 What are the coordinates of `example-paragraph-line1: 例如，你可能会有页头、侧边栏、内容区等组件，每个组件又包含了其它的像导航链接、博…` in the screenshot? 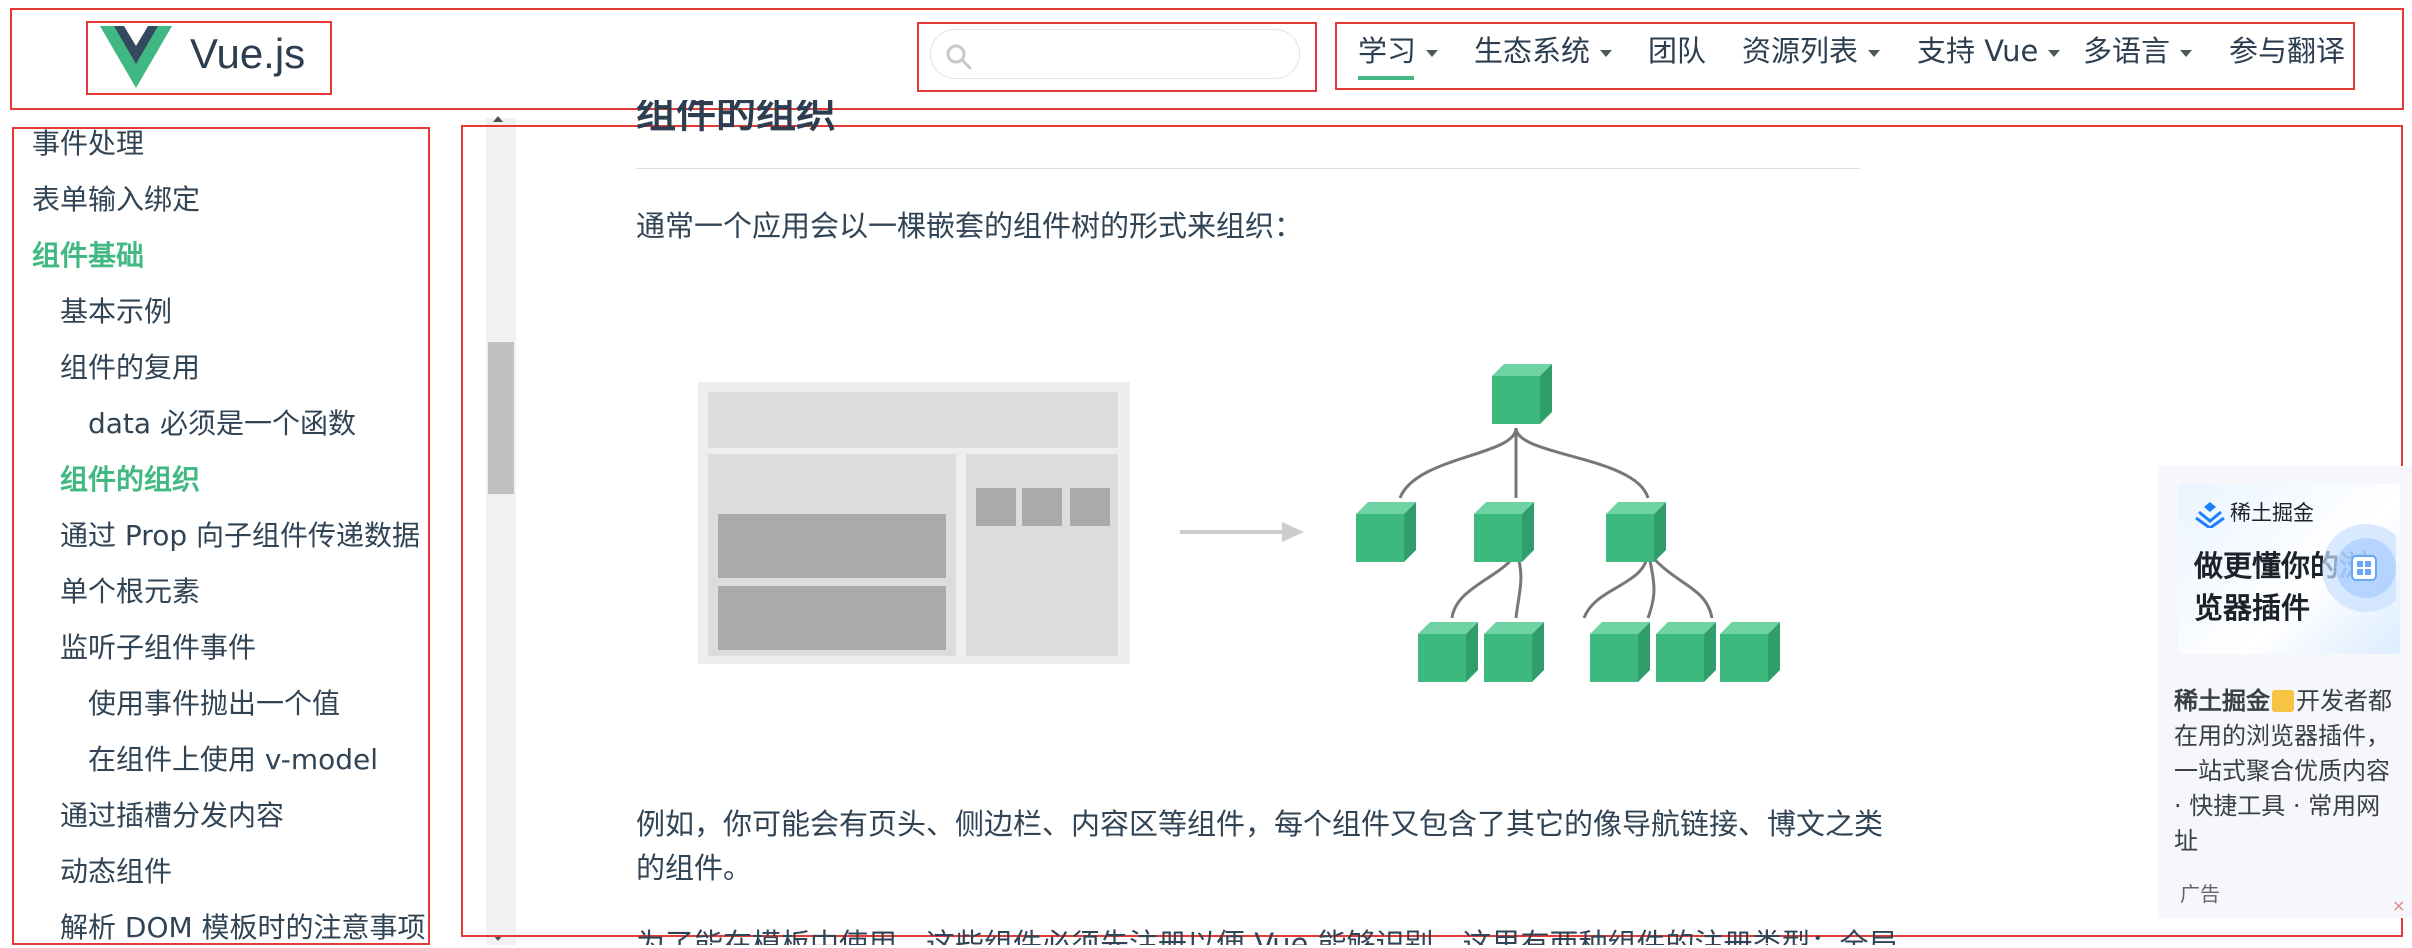 It's located at (1260, 824).